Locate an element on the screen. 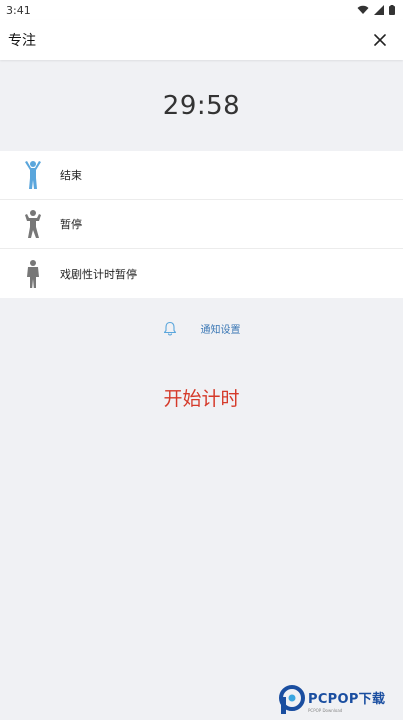 This screenshot has height=720, width=403. page-title: 专注 is located at coordinates (22, 41).